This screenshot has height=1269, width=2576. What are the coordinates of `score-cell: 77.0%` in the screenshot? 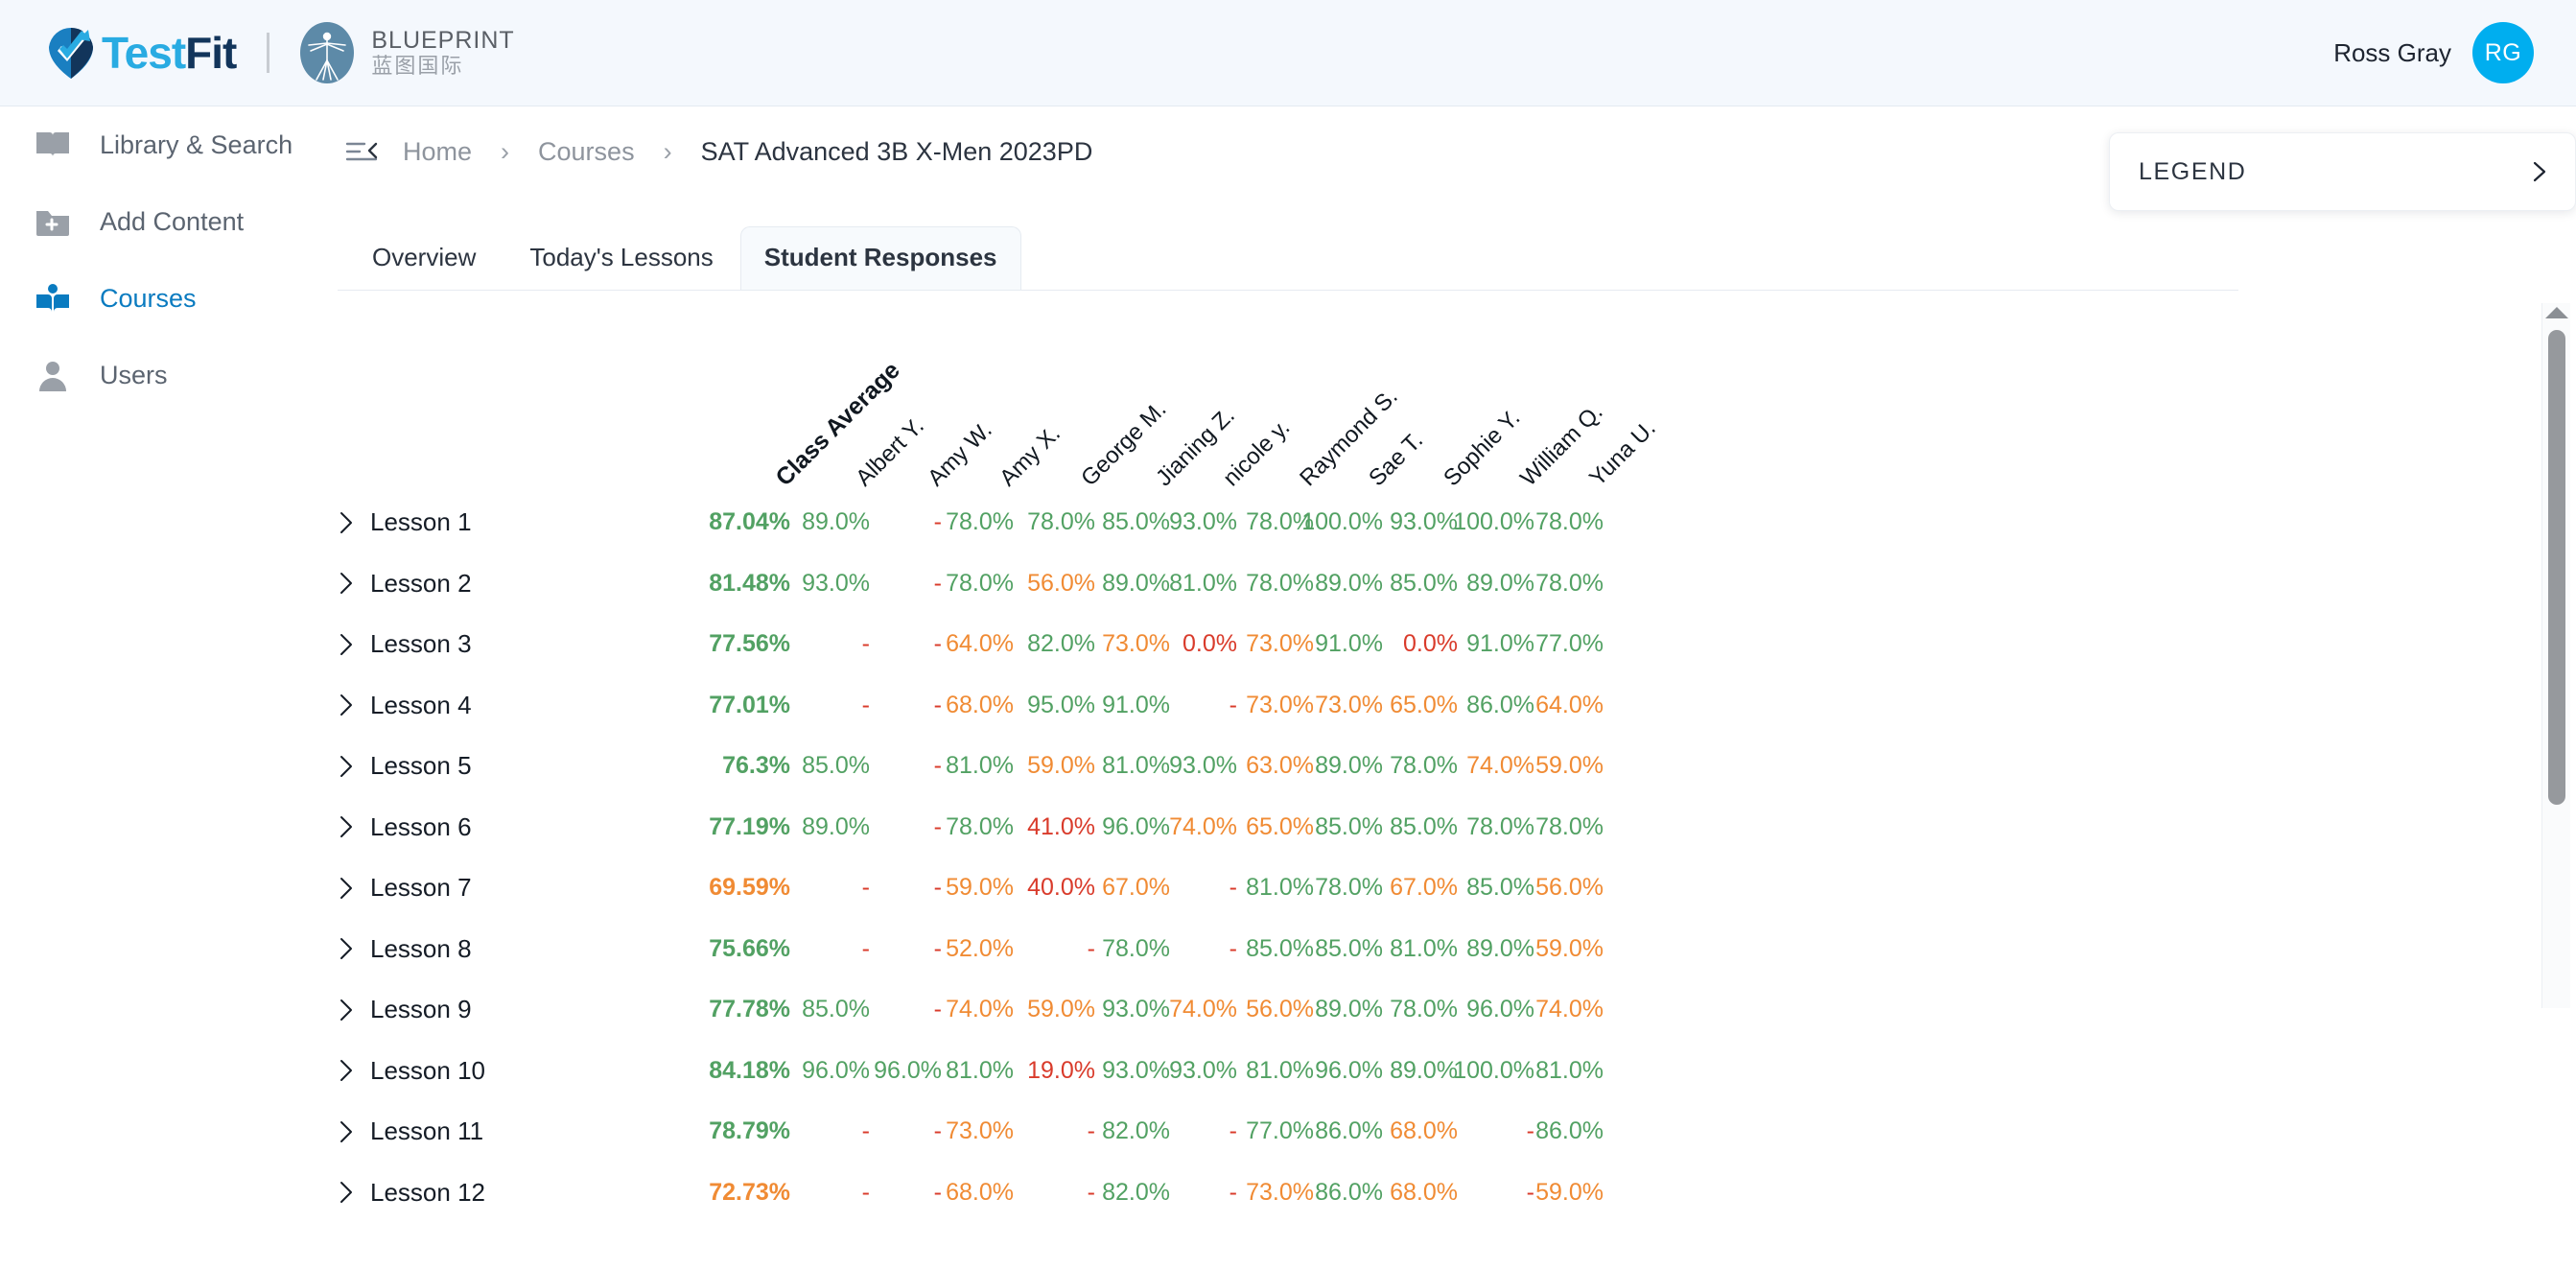 It's located at (1560, 644).